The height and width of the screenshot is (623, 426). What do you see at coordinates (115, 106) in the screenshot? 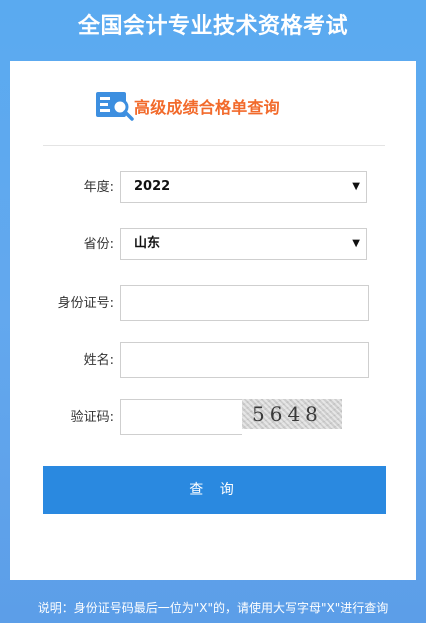
I see `document-search-icon` at bounding box center [115, 106].